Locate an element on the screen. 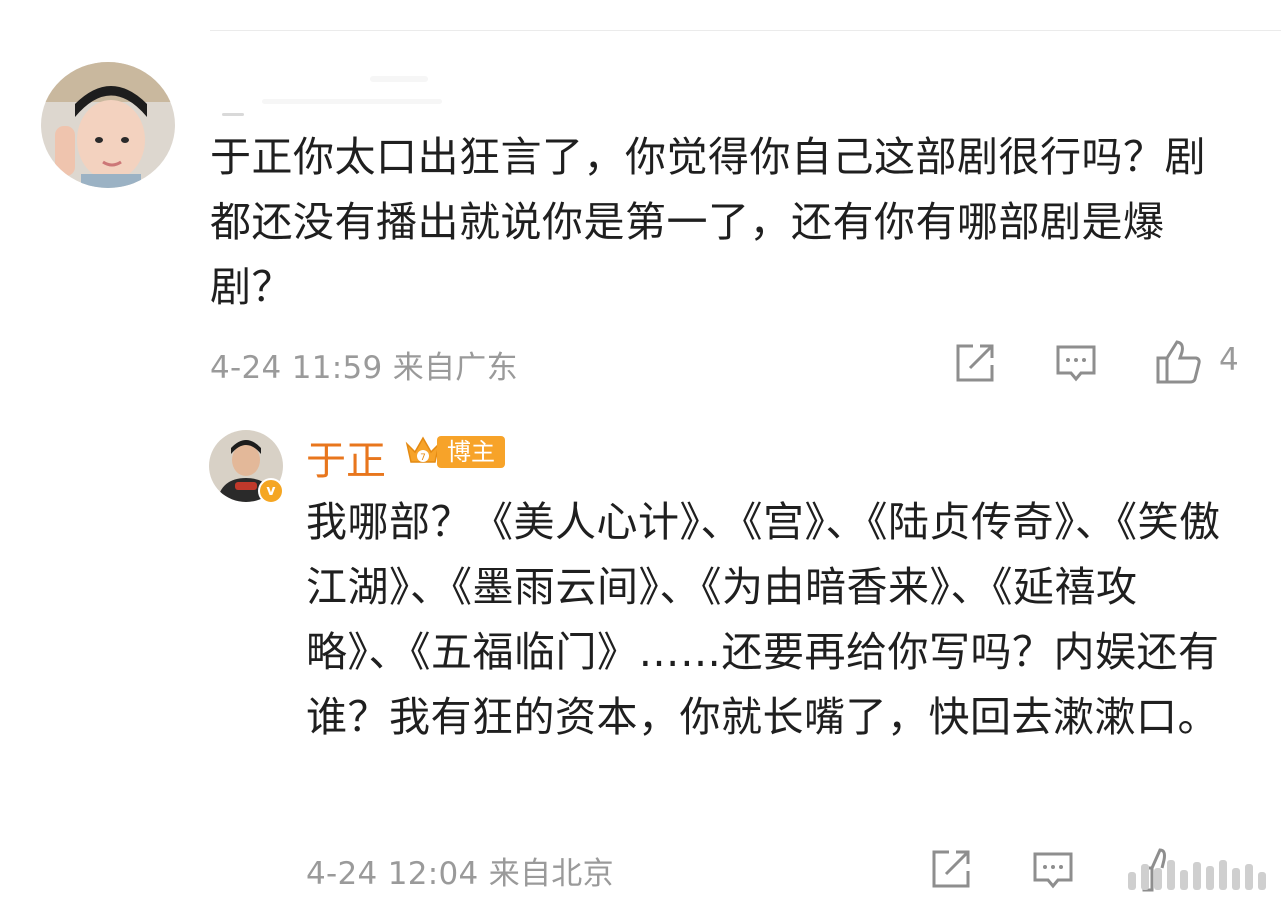 This screenshot has height=908, width=1281. reply-location: 来自北京 is located at coordinates (551, 874).